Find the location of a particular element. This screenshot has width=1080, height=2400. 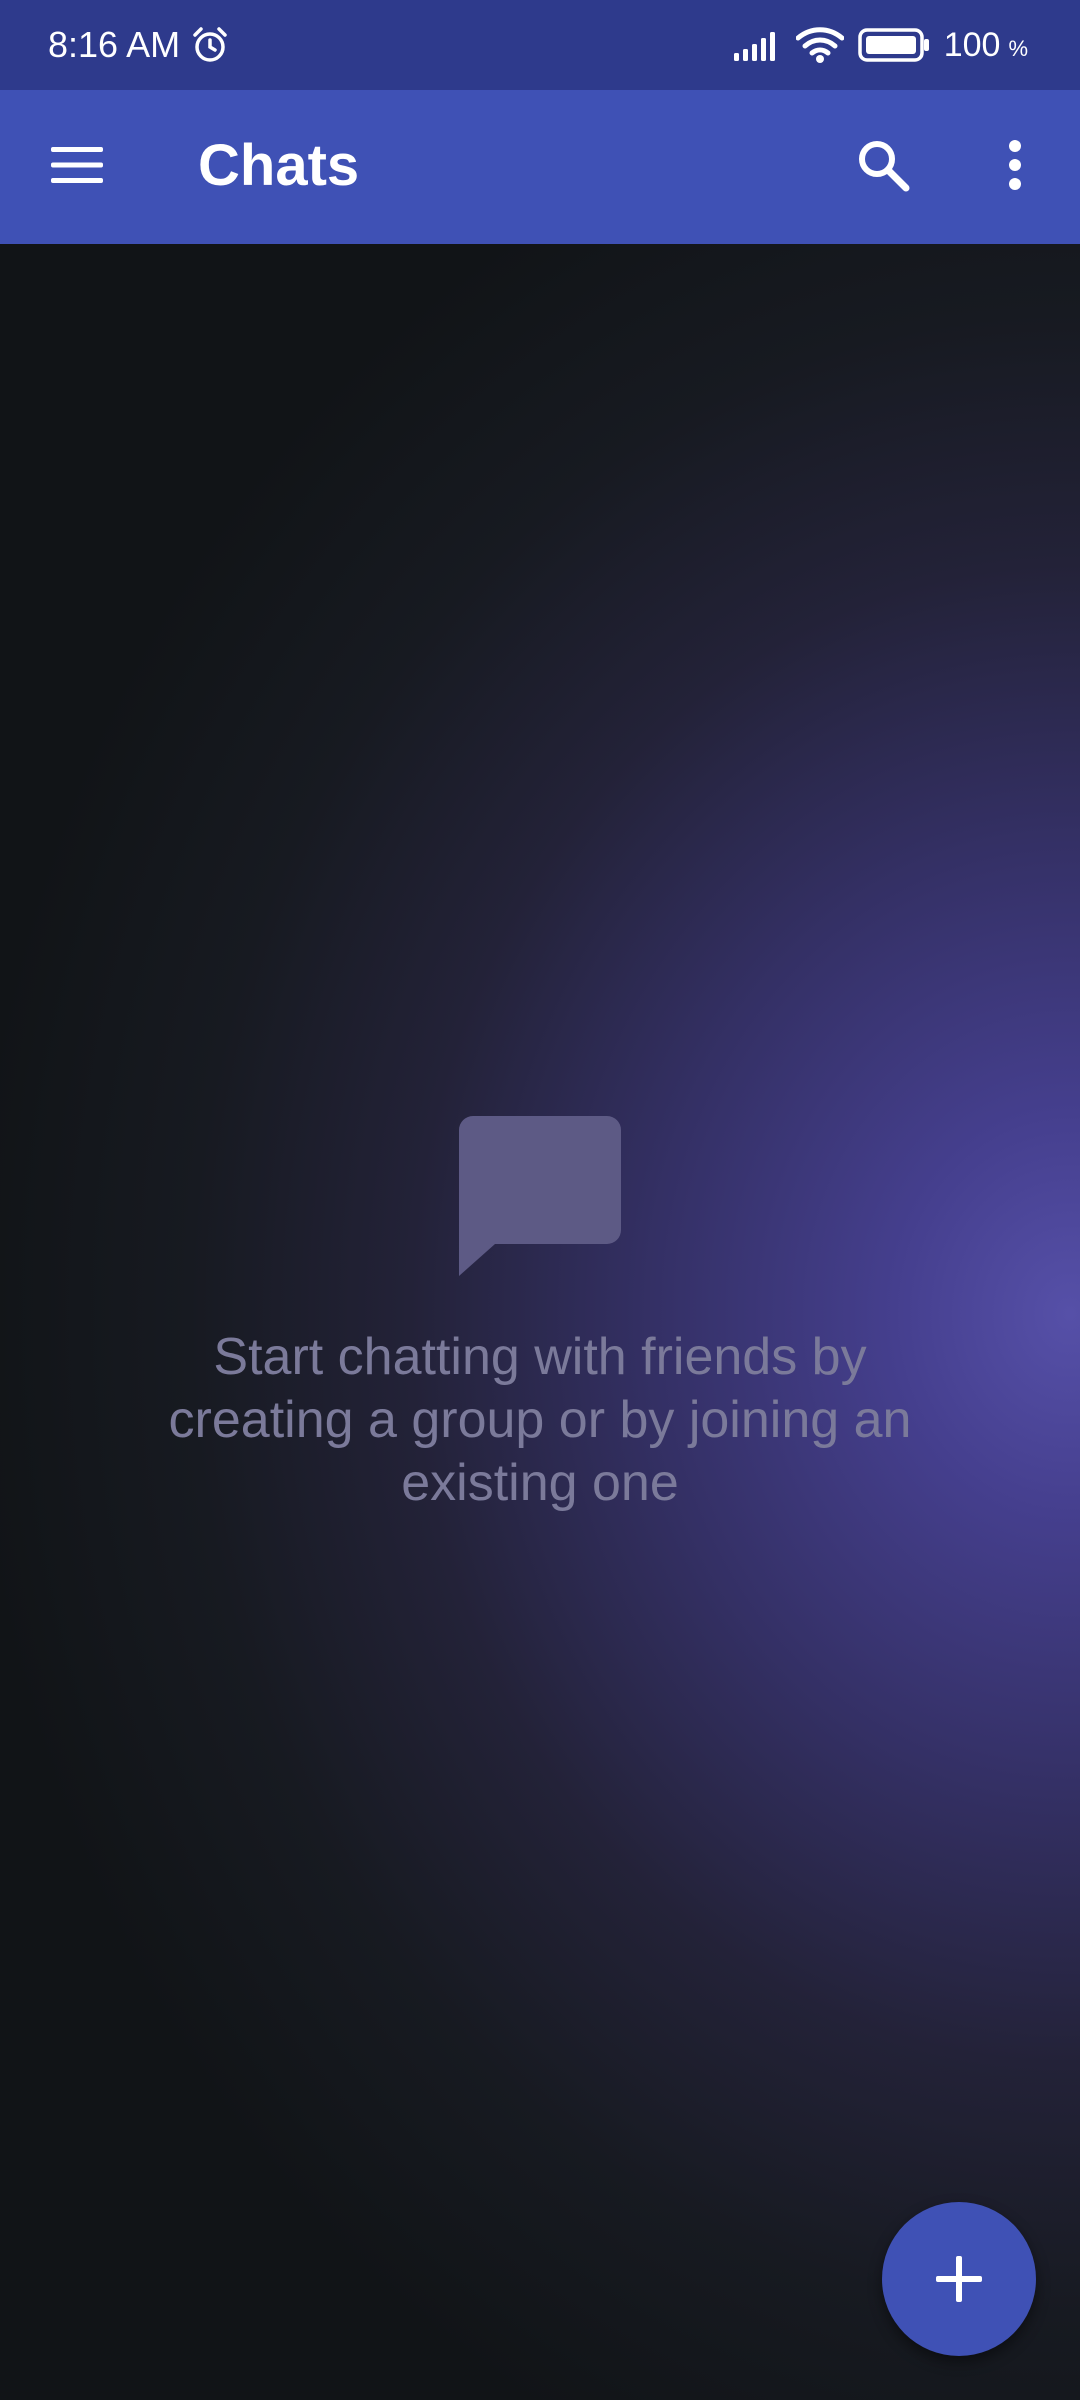

wifi-icon is located at coordinates (819, 45).